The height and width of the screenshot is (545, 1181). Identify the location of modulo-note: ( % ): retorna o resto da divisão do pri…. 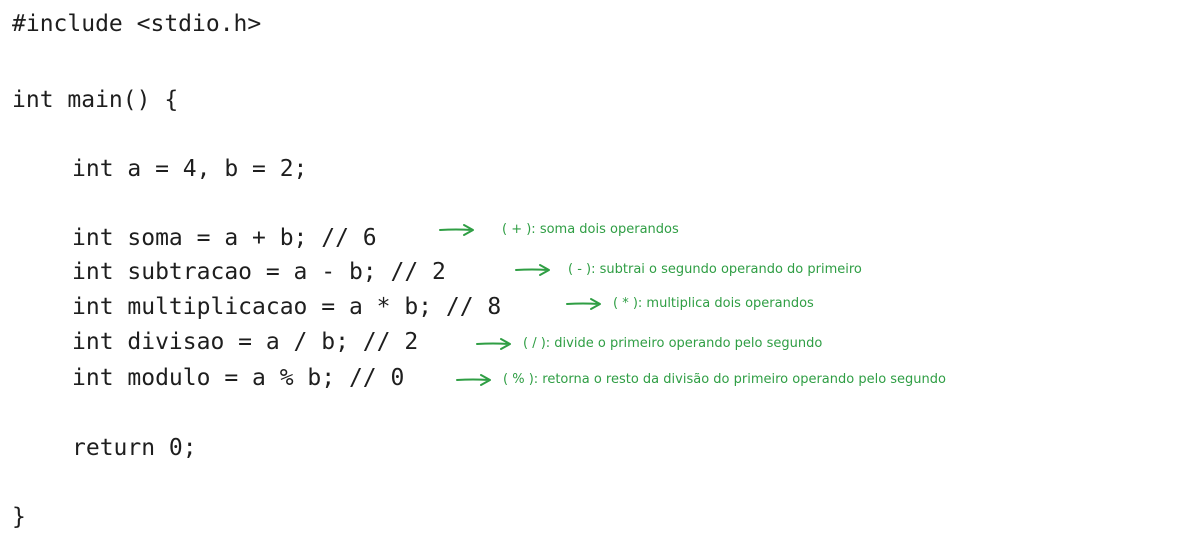
(724, 379).